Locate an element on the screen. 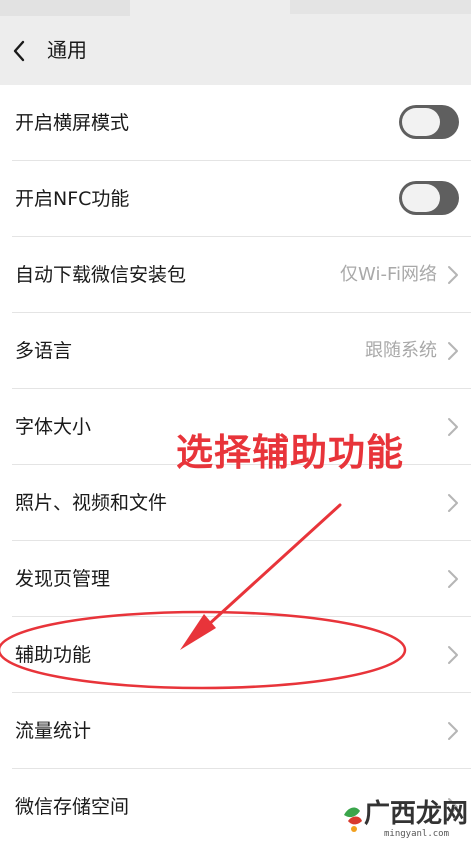 This screenshot has width=471, height=845. settings-row: 自动下载微信安装包 仅Wi-Fi网络 is located at coordinates (235, 275).